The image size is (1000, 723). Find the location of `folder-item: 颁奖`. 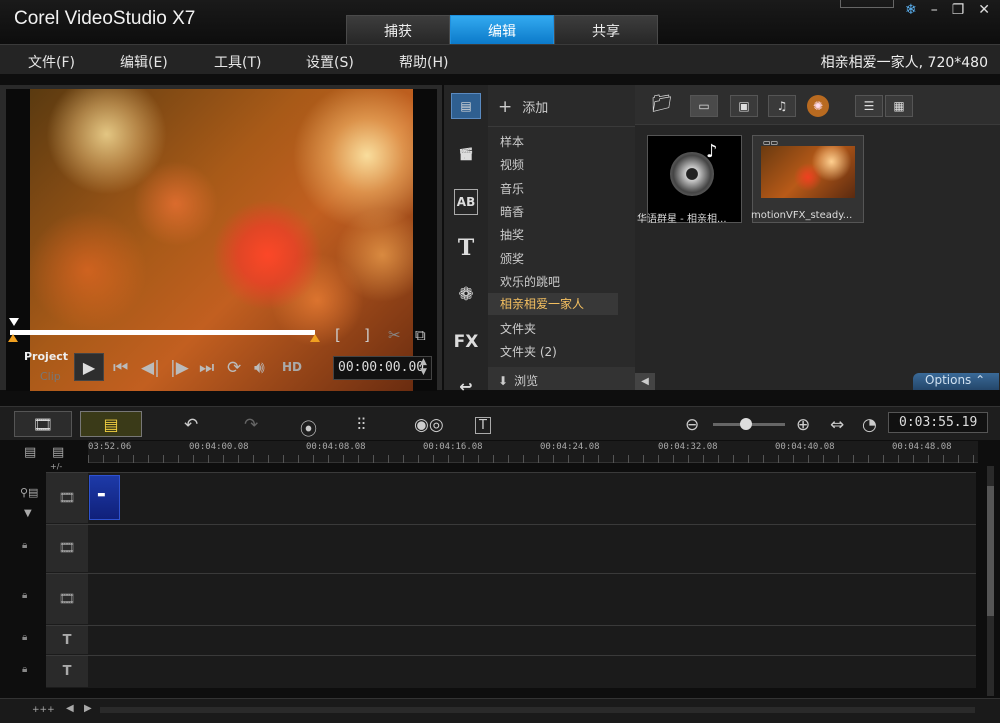

folder-item: 颁奖 is located at coordinates (512, 258).